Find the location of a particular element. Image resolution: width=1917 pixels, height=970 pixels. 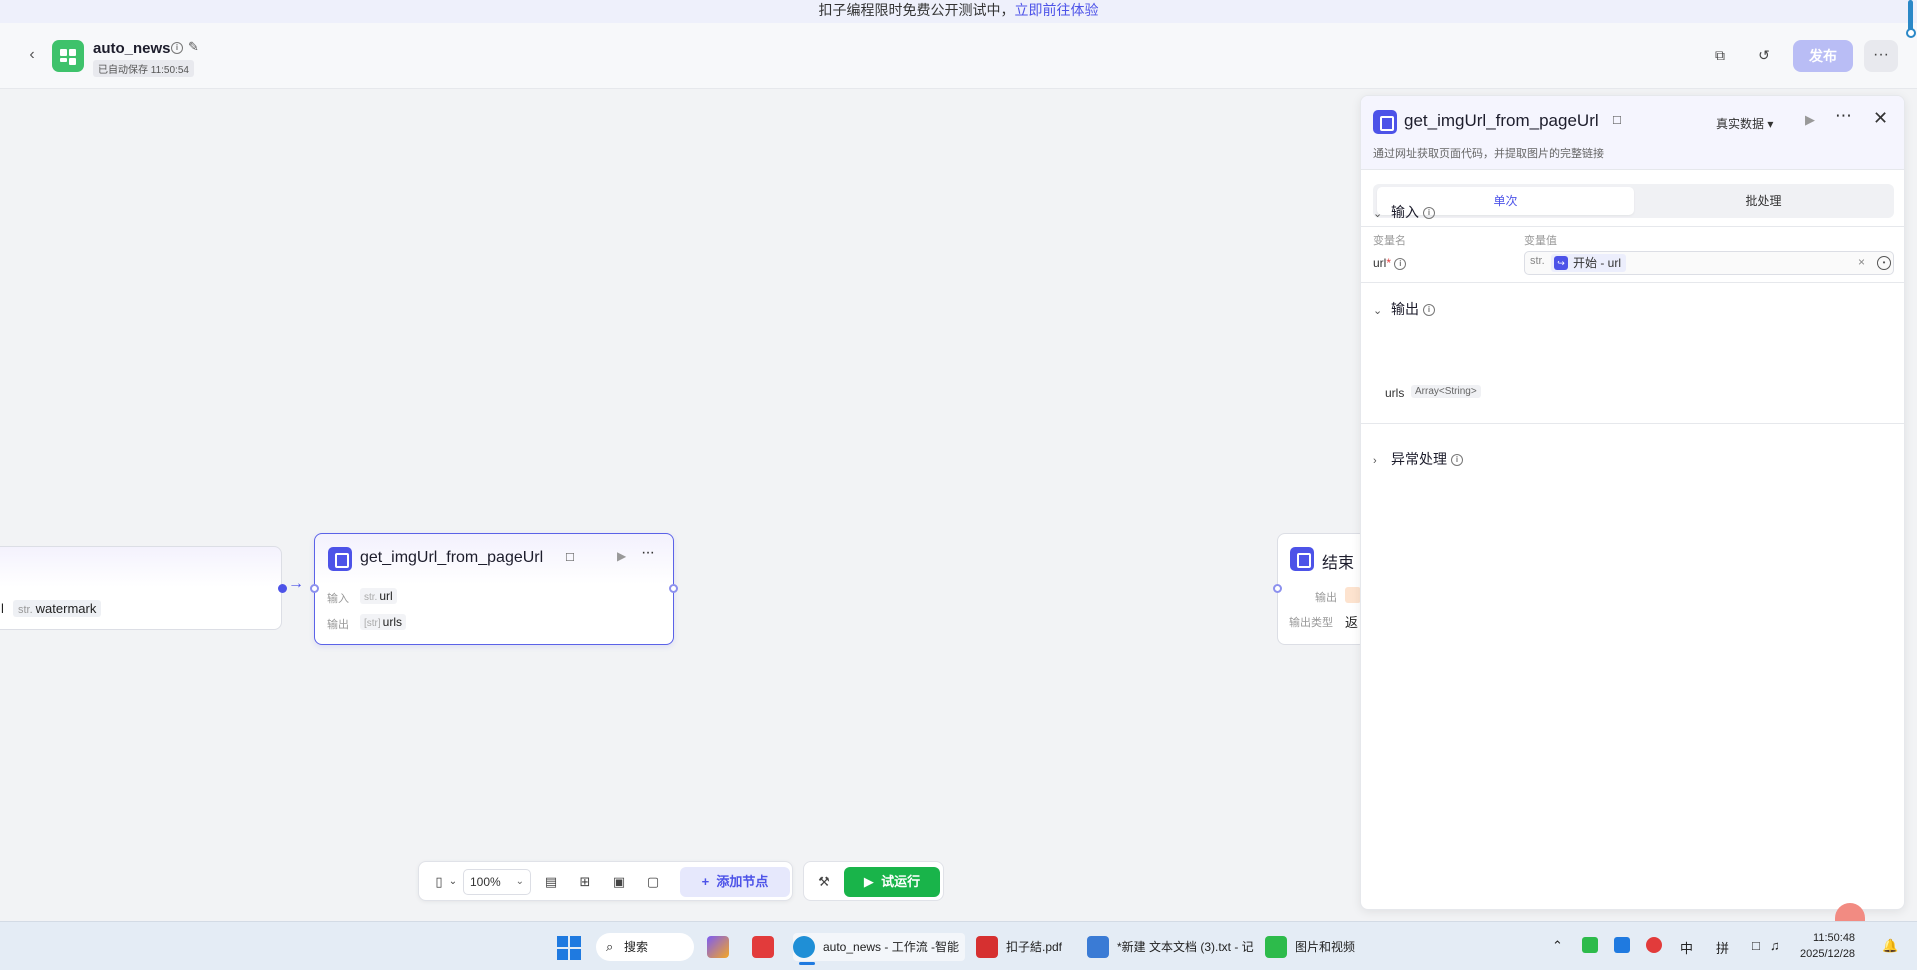

start-node: l str. watermark is located at coordinates (141, 588).